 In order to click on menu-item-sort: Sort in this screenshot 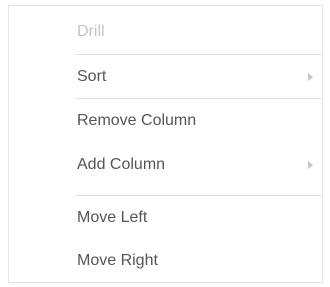, I will do `click(165, 77)`.